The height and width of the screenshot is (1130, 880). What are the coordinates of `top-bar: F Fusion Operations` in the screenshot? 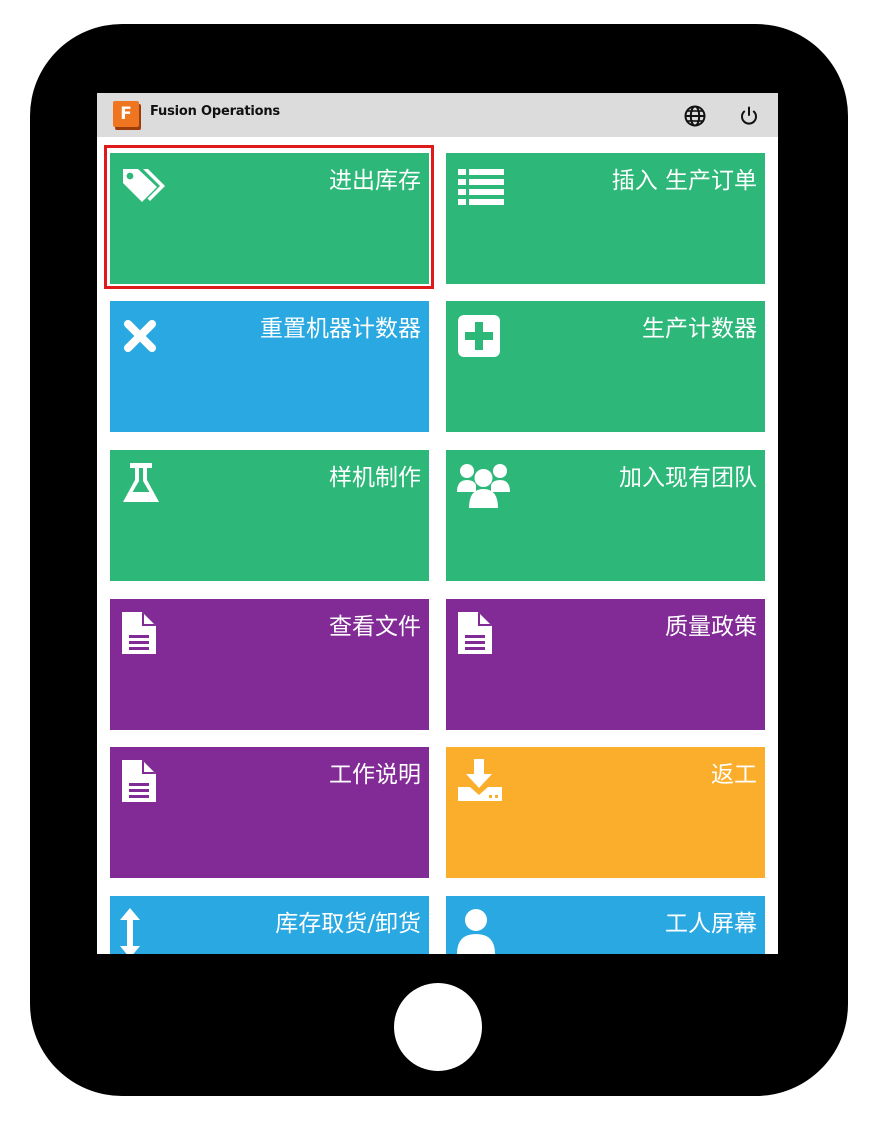 It's located at (437, 115).